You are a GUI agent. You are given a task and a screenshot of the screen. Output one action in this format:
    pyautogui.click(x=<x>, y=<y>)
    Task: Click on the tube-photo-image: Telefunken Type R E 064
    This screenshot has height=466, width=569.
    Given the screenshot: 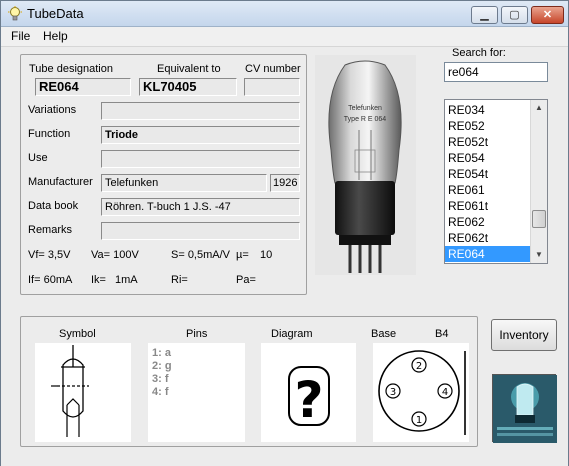 What is the action you would take?
    pyautogui.click(x=365, y=166)
    